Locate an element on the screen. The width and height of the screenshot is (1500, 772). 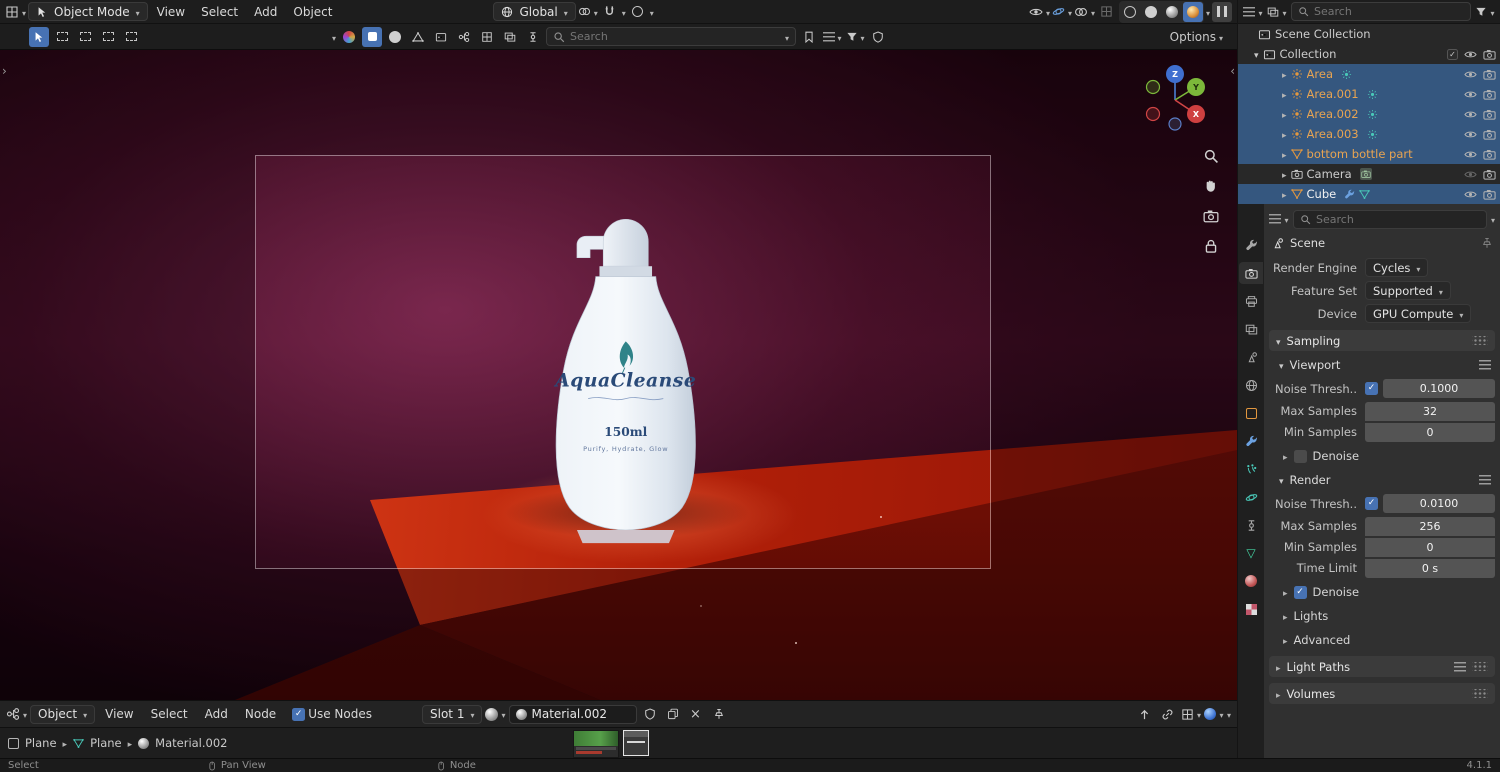
texture-slots-button is located at coordinates (510, 37).